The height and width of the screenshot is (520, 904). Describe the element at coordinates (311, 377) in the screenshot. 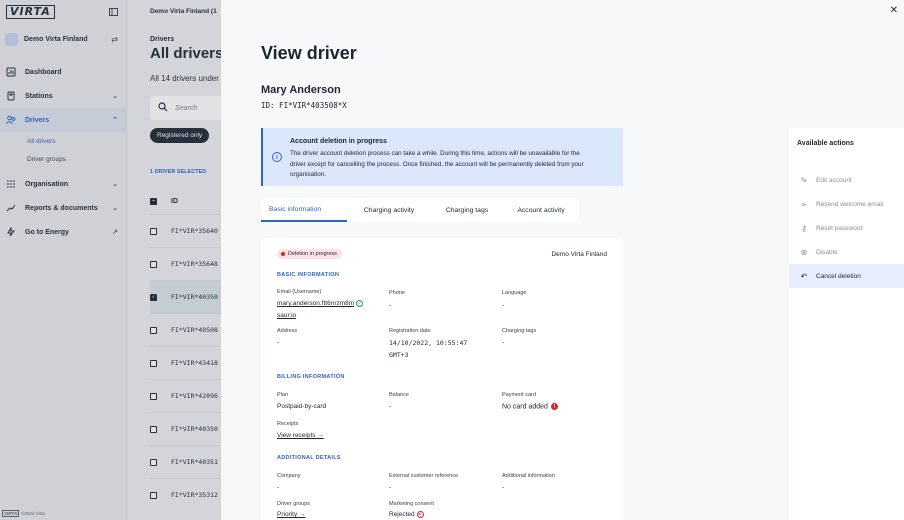

I see `billing-information-header: BILLING INFORMATION` at that location.